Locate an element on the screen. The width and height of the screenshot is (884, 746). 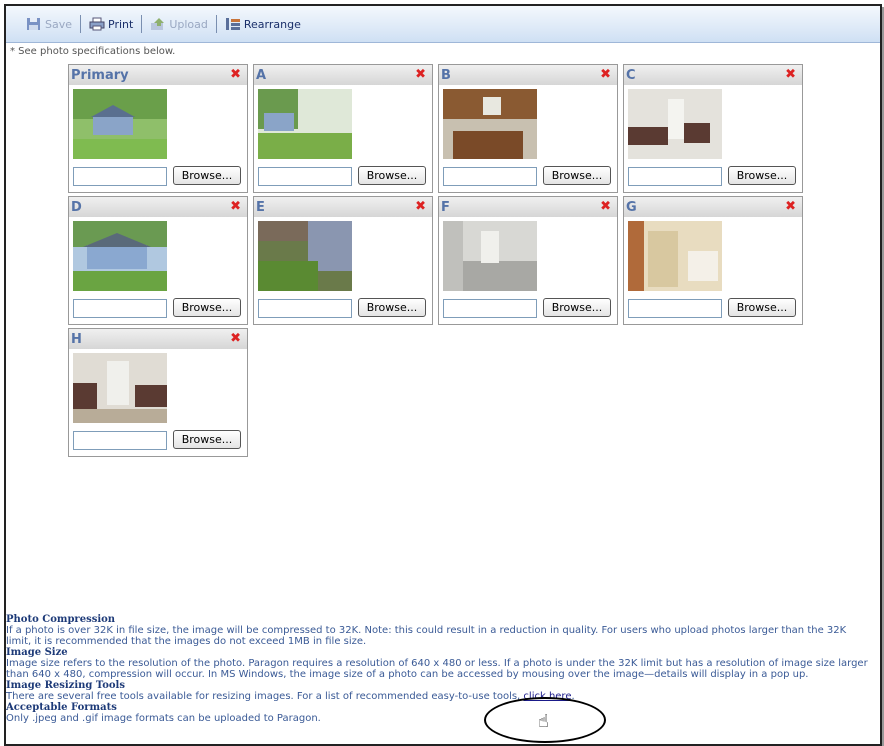
slot-header: A ✖ is located at coordinates (343, 75).